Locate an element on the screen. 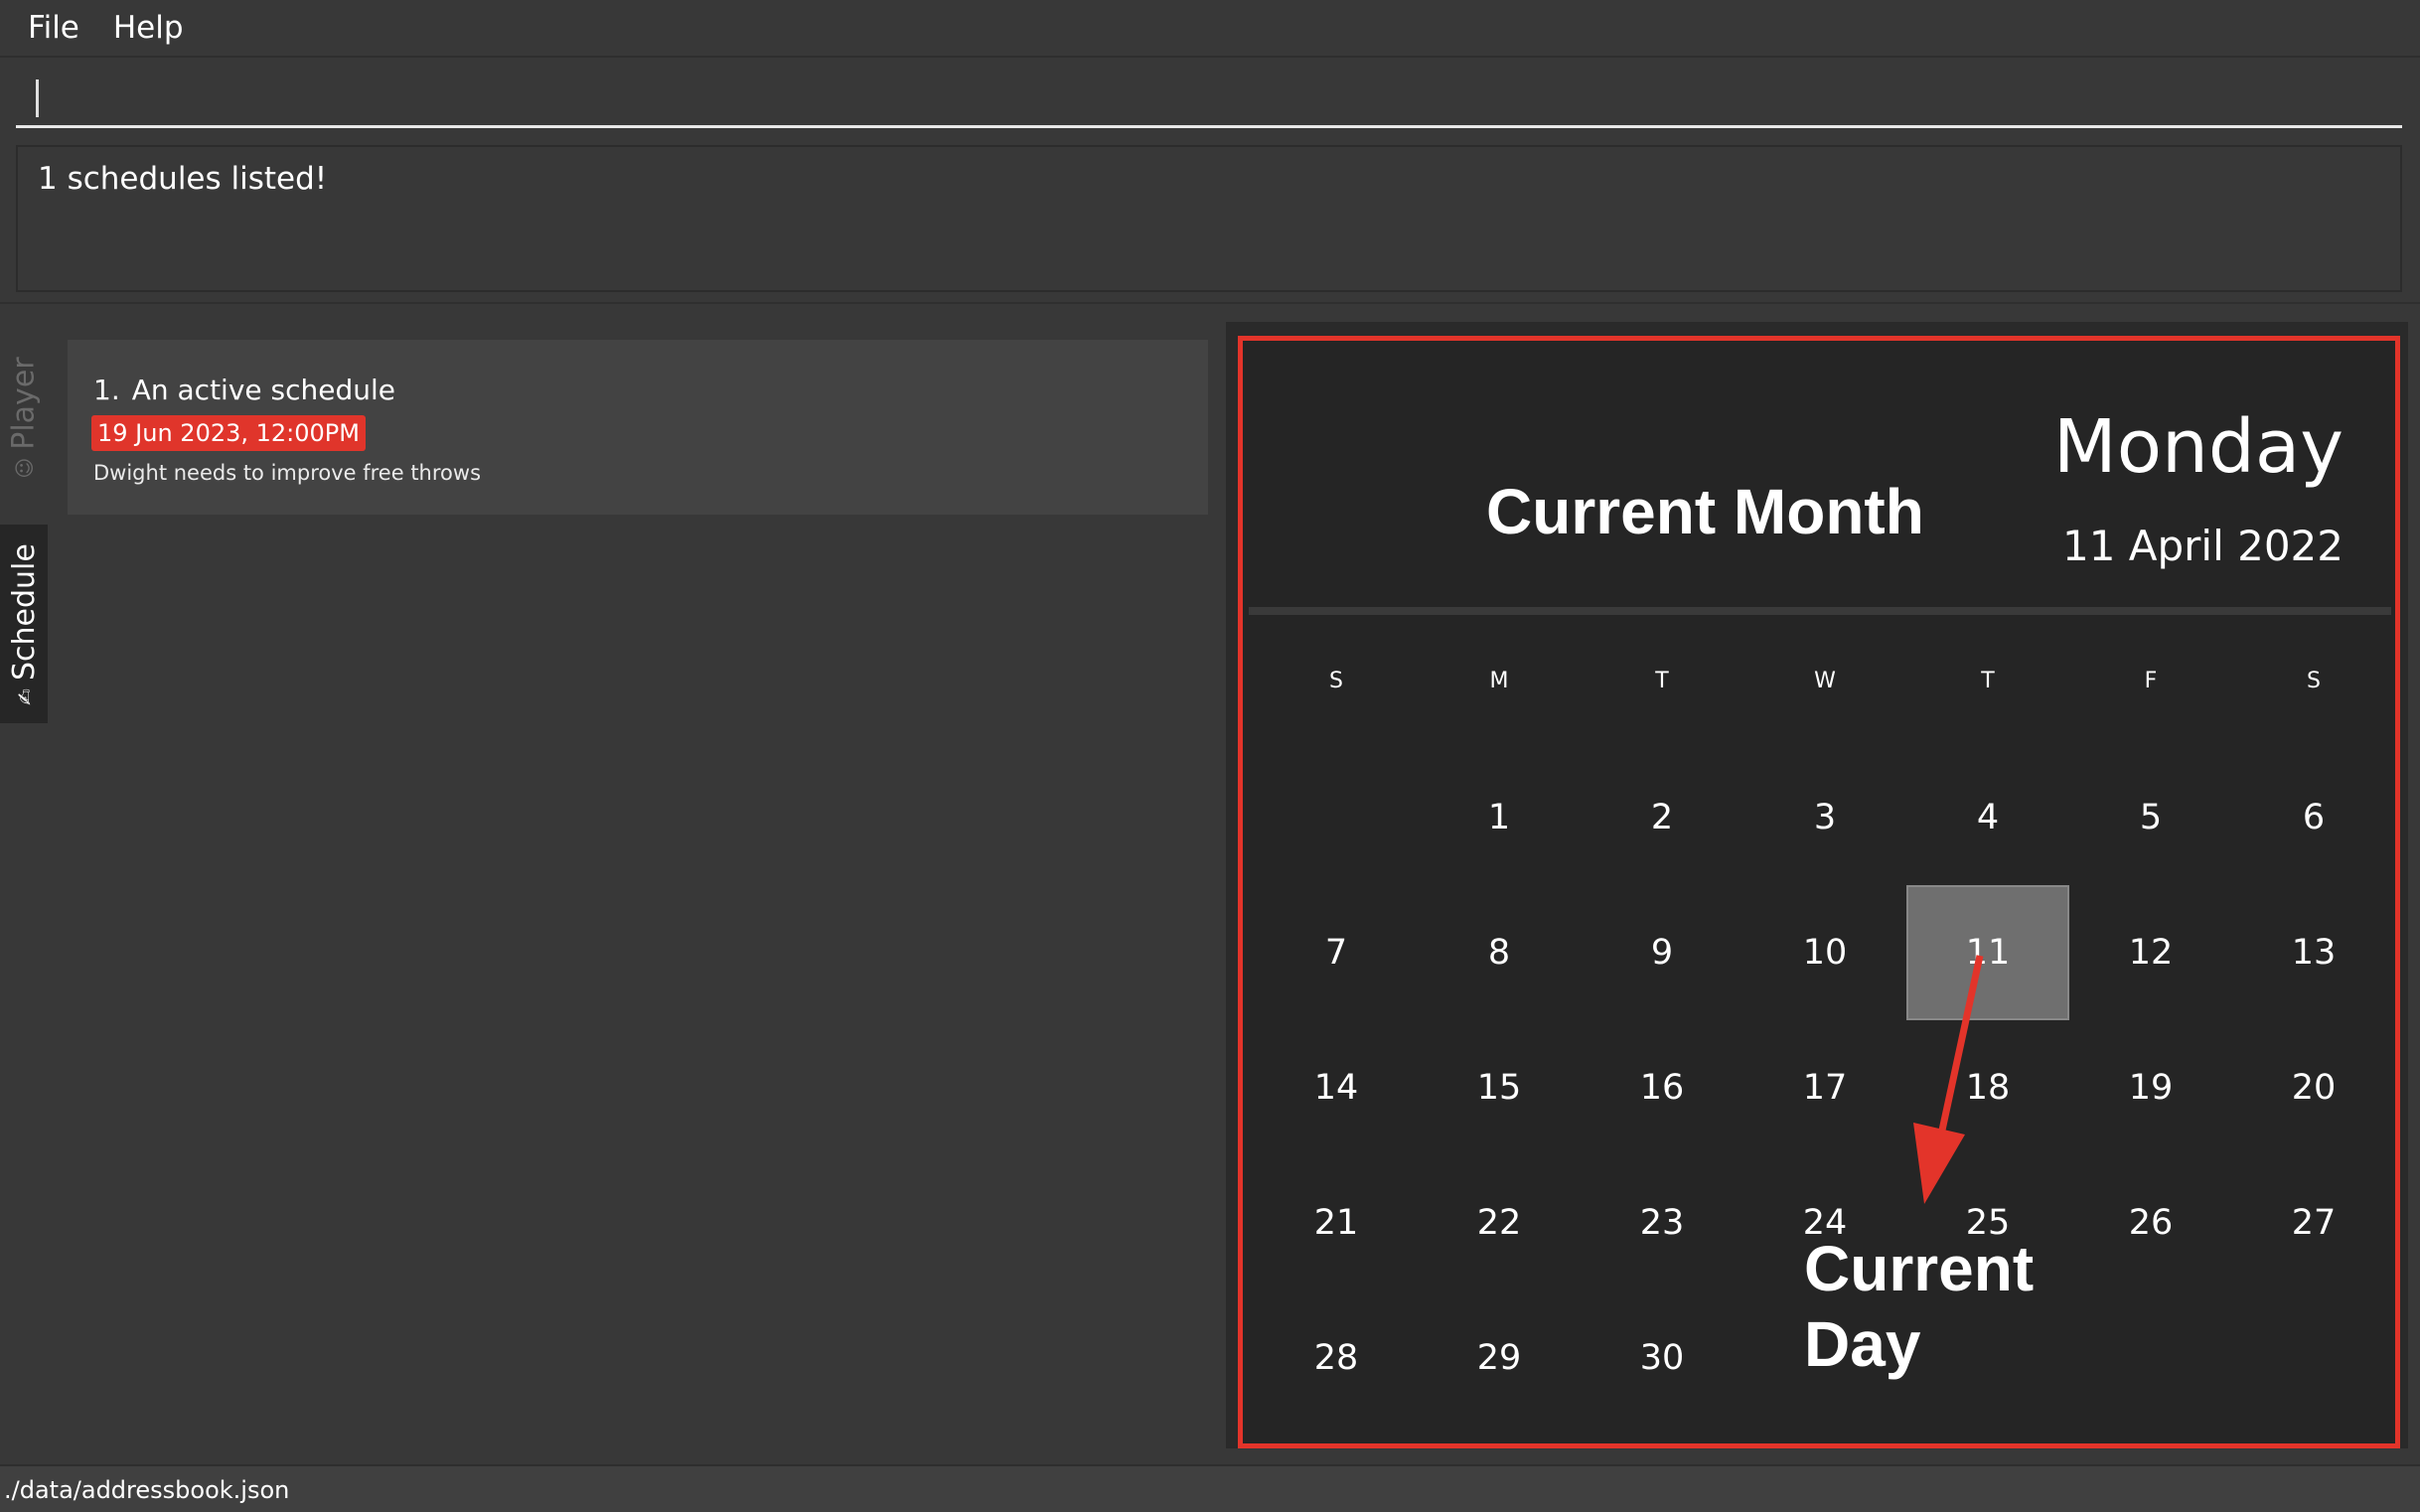 The width and height of the screenshot is (2420, 1512). schedule-title: 1. An active schedule is located at coordinates (244, 390).